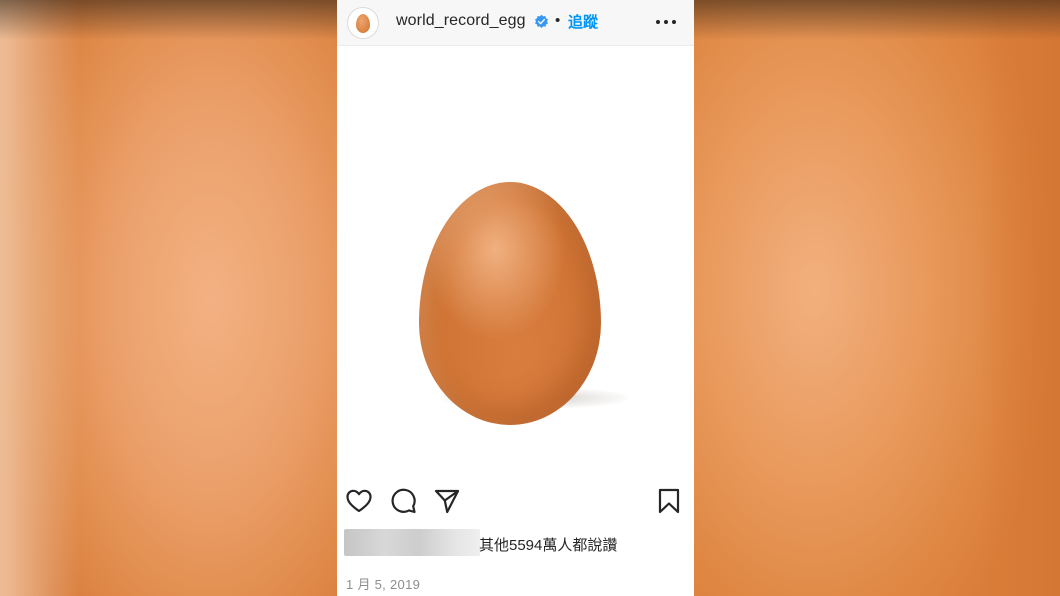 This screenshot has width=1060, height=596. Describe the element at coordinates (359, 501) in the screenshot. I see `heart-icon` at that location.